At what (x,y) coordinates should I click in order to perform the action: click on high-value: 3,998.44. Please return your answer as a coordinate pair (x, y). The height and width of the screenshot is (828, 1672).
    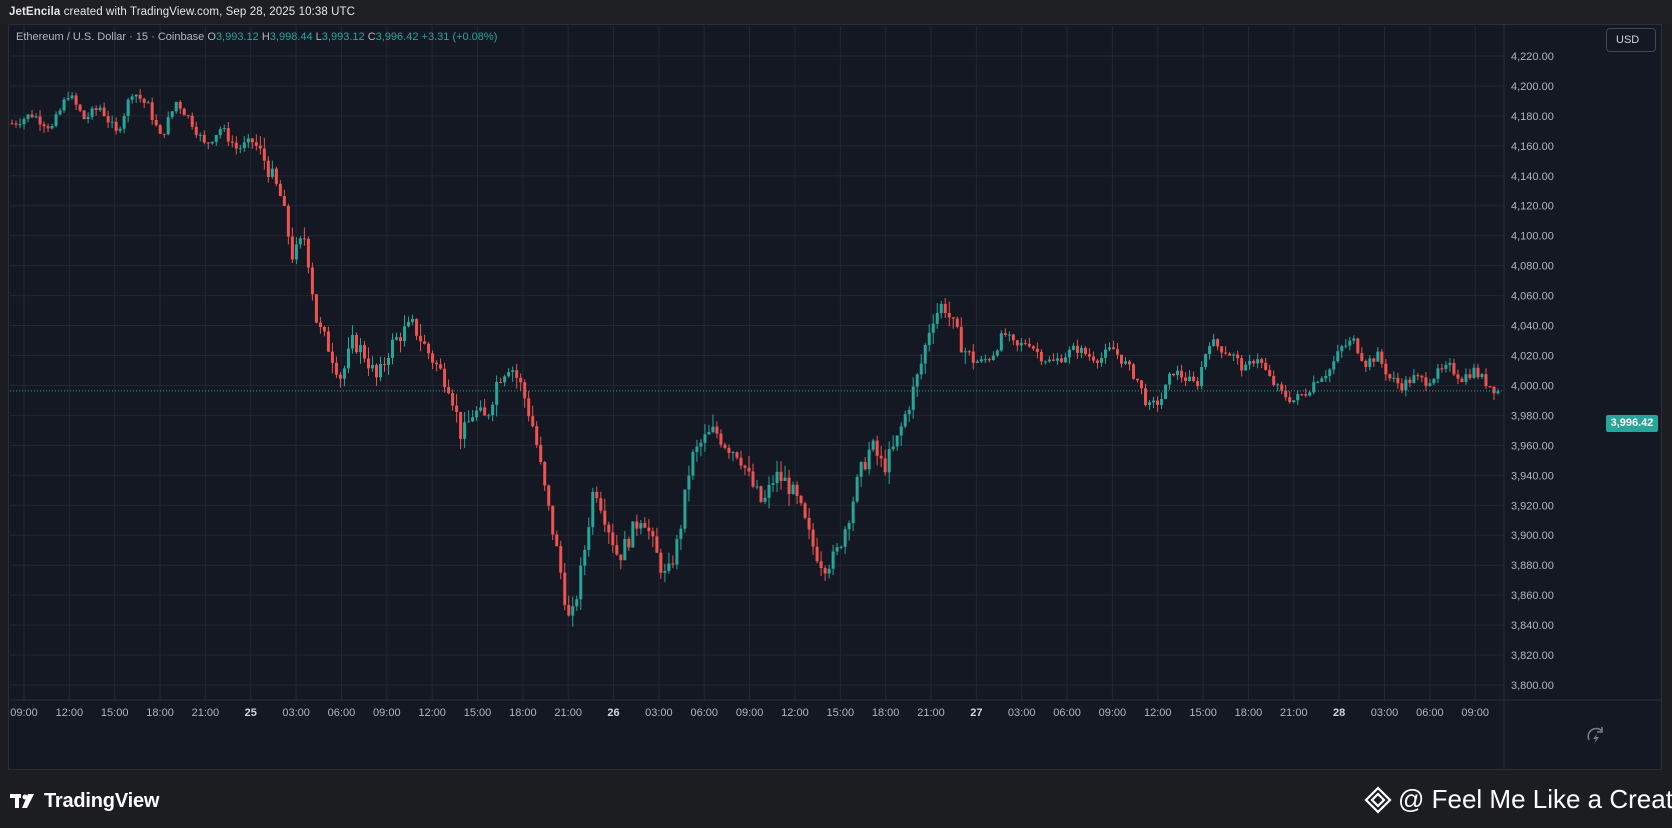
    Looking at the image, I should click on (291, 37).